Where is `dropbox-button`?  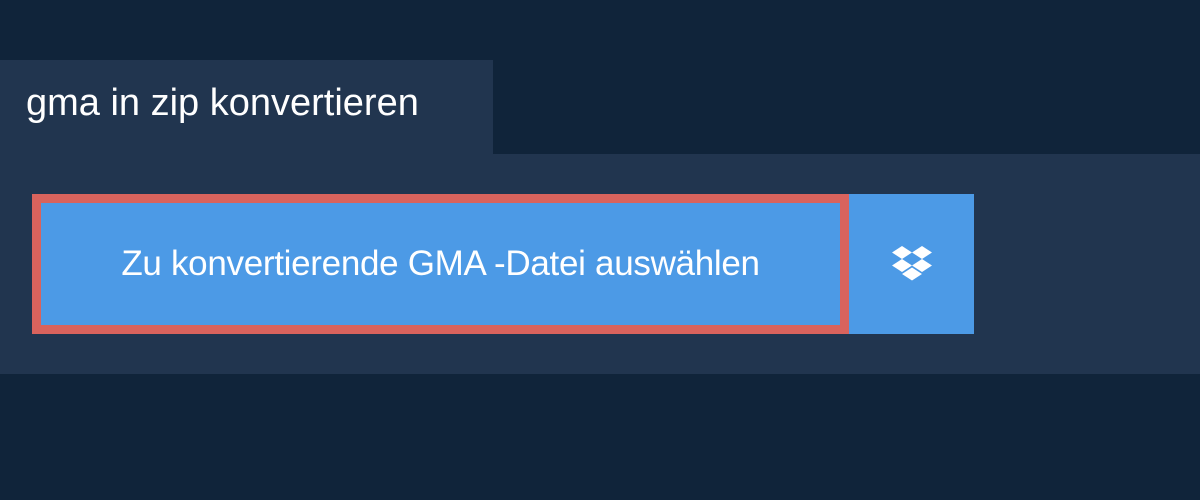
dropbox-button is located at coordinates (911, 264).